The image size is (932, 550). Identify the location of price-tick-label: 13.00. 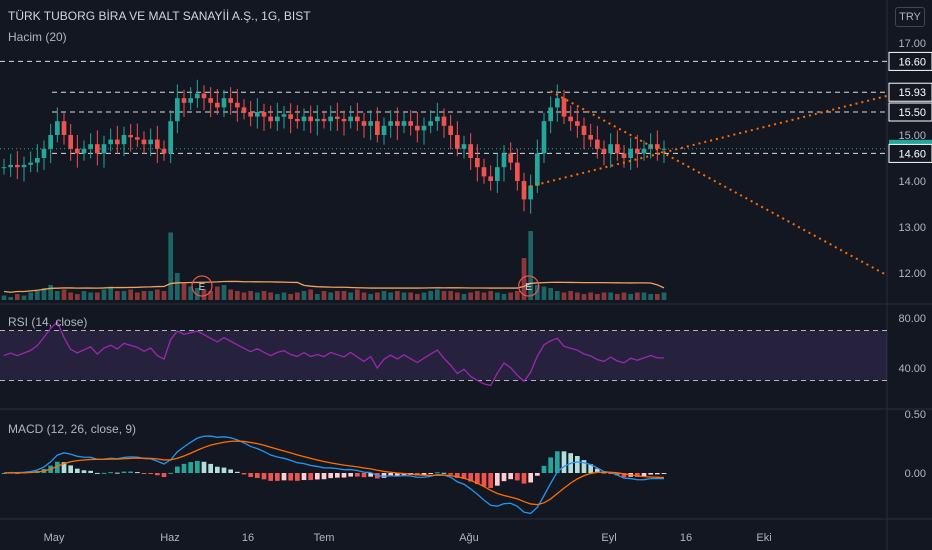
(912, 228).